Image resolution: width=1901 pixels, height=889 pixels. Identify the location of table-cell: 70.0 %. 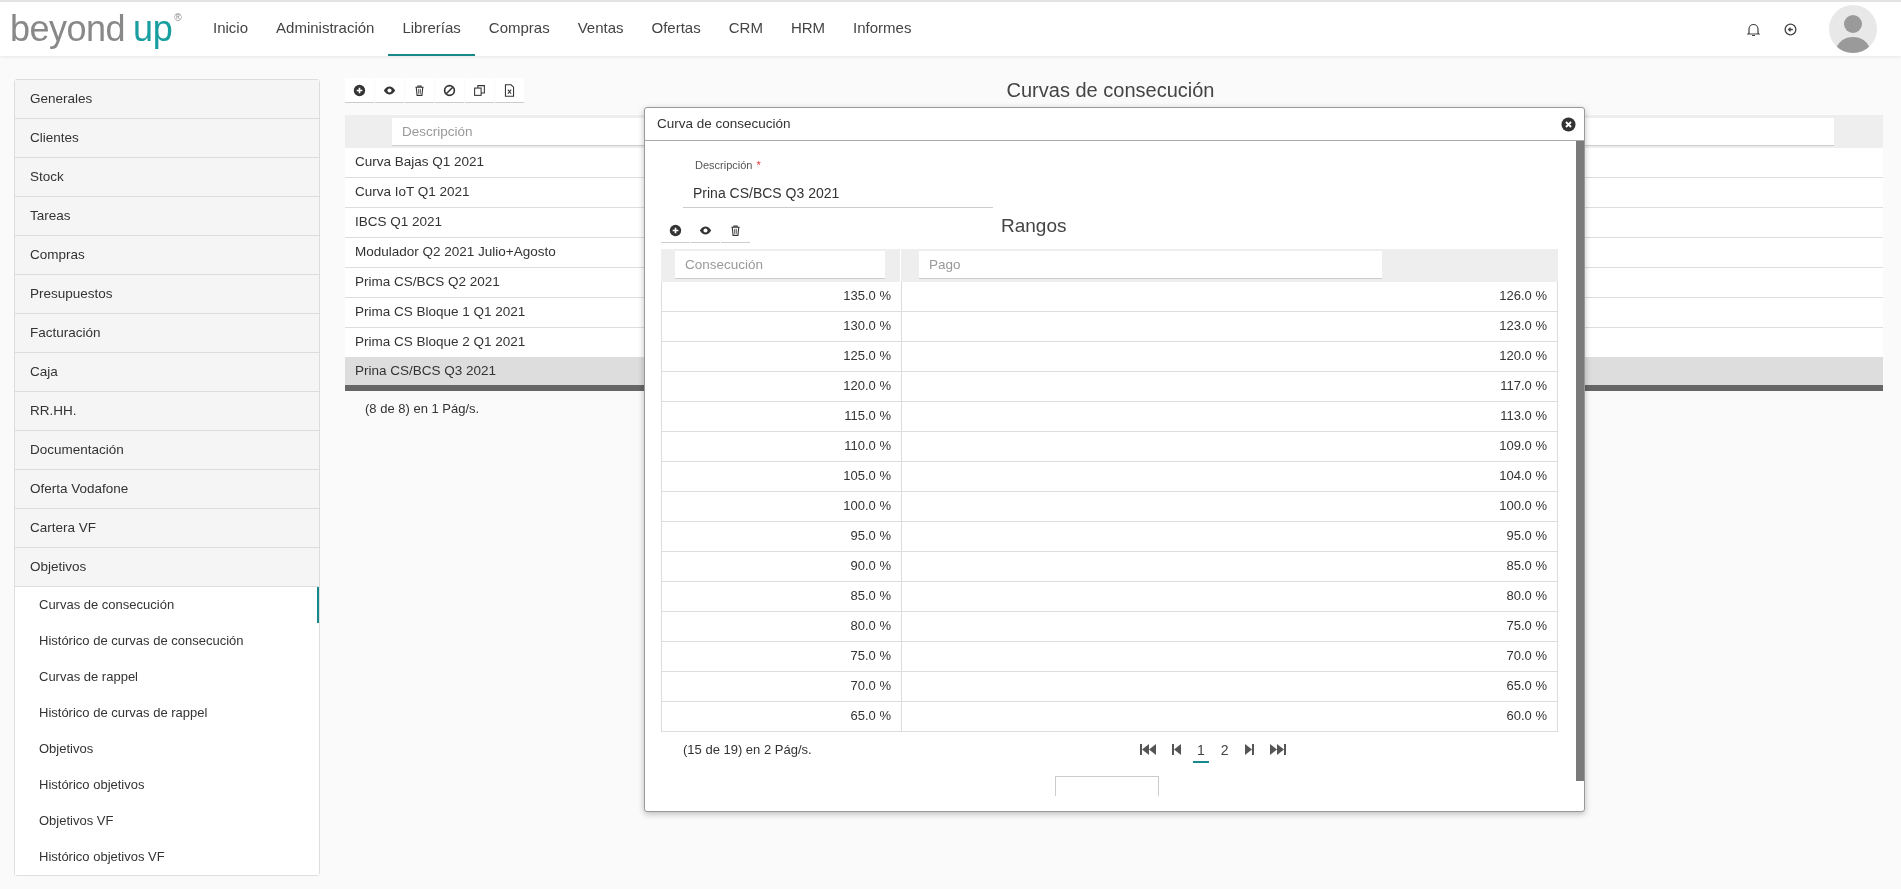
(782, 686).